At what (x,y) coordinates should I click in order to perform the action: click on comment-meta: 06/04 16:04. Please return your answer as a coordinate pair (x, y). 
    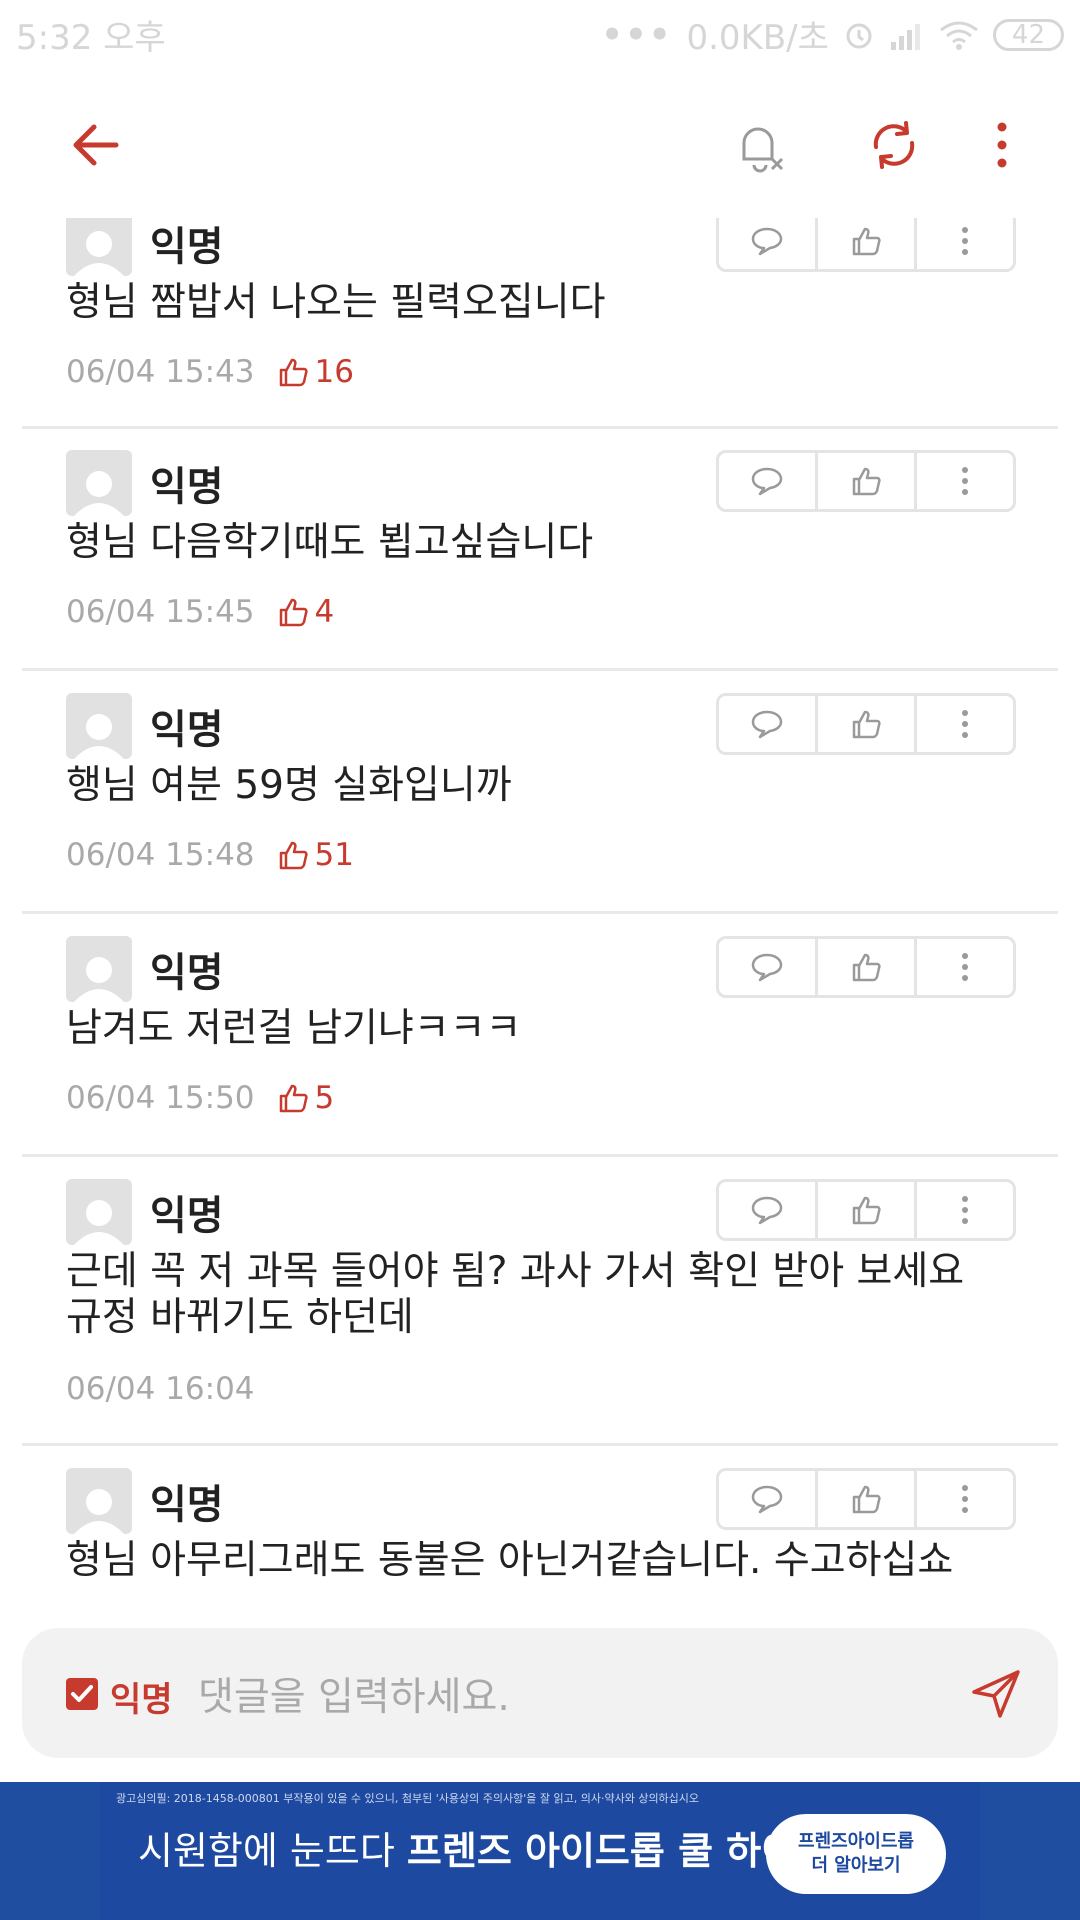
    Looking at the image, I should click on (160, 1389).